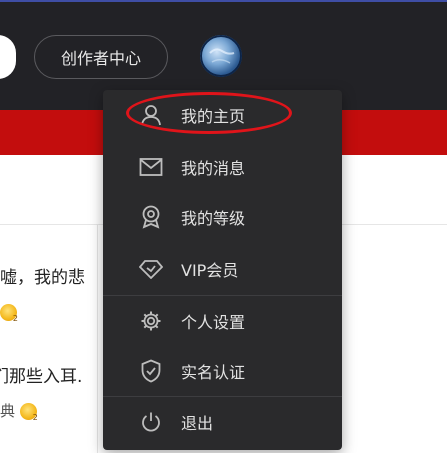 Image resolution: width=447 pixels, height=453 pixels. I want to click on content-column-border, so click(97, 339).